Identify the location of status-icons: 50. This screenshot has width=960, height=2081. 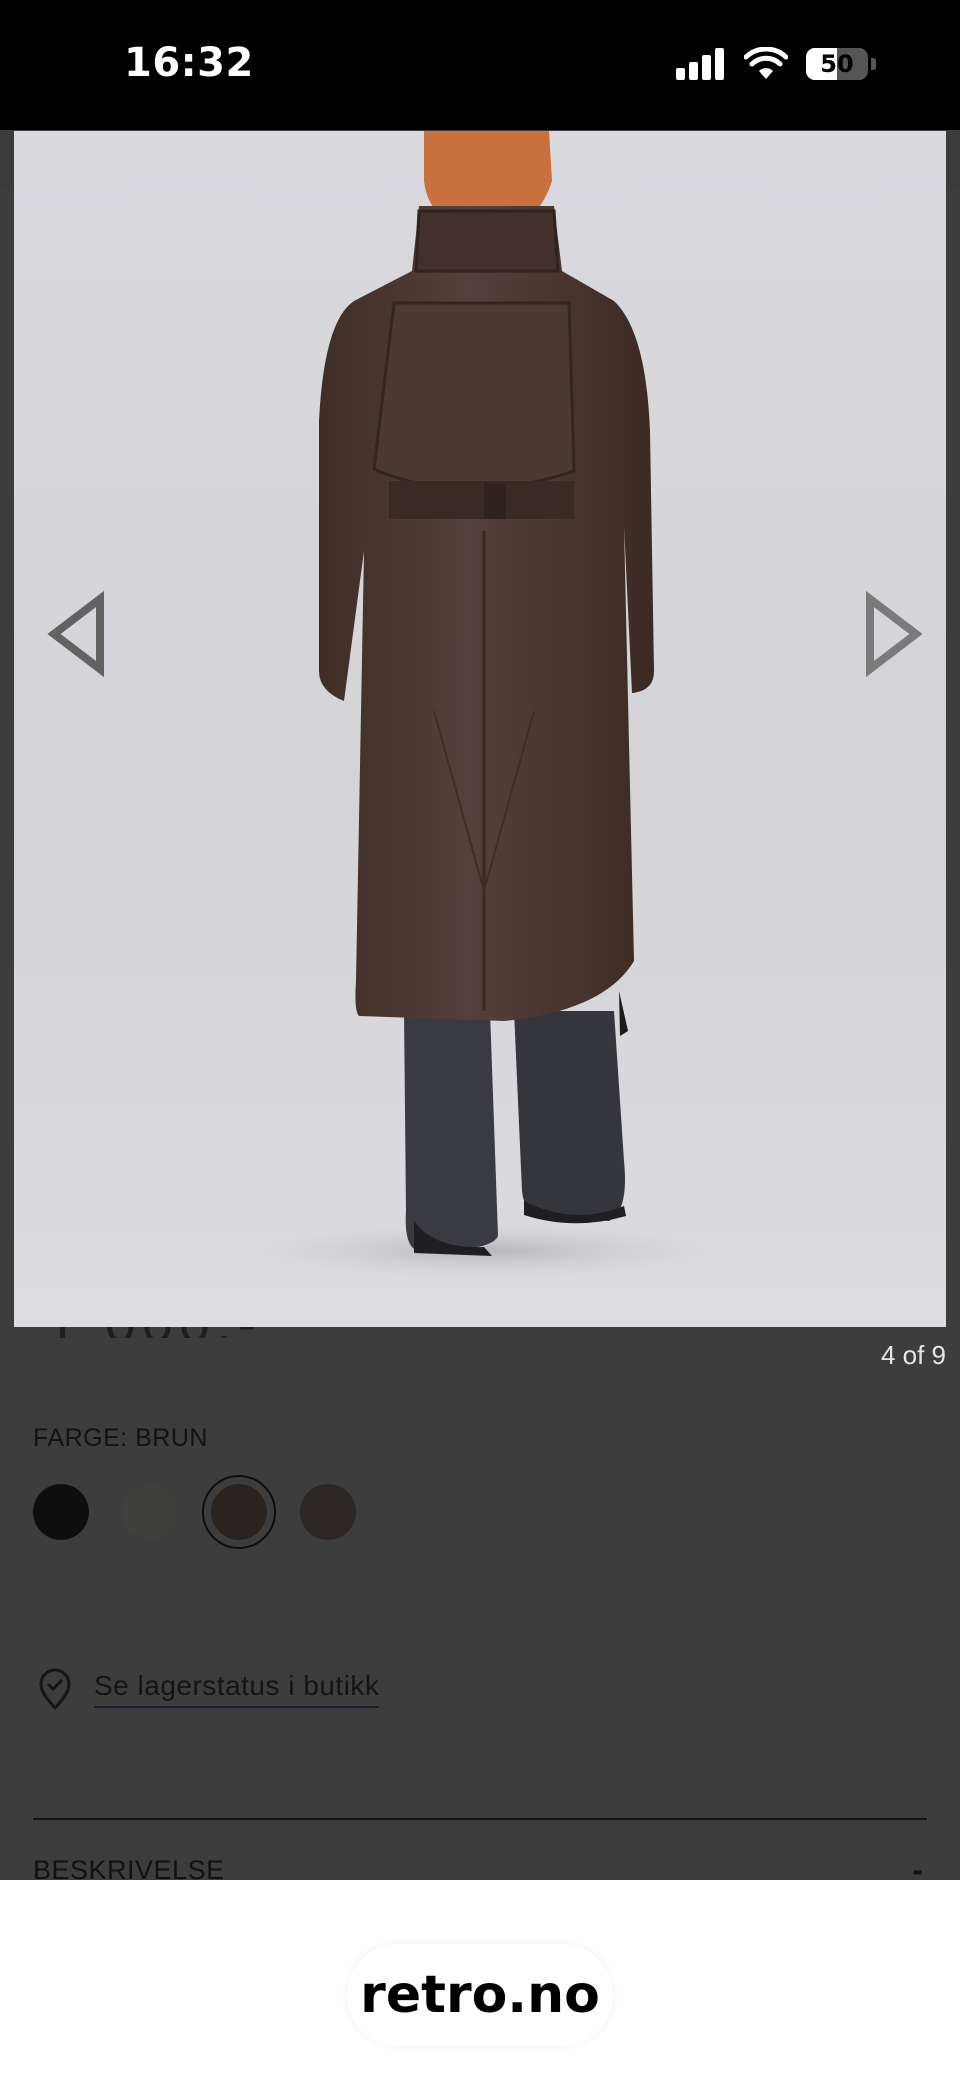
(776, 64).